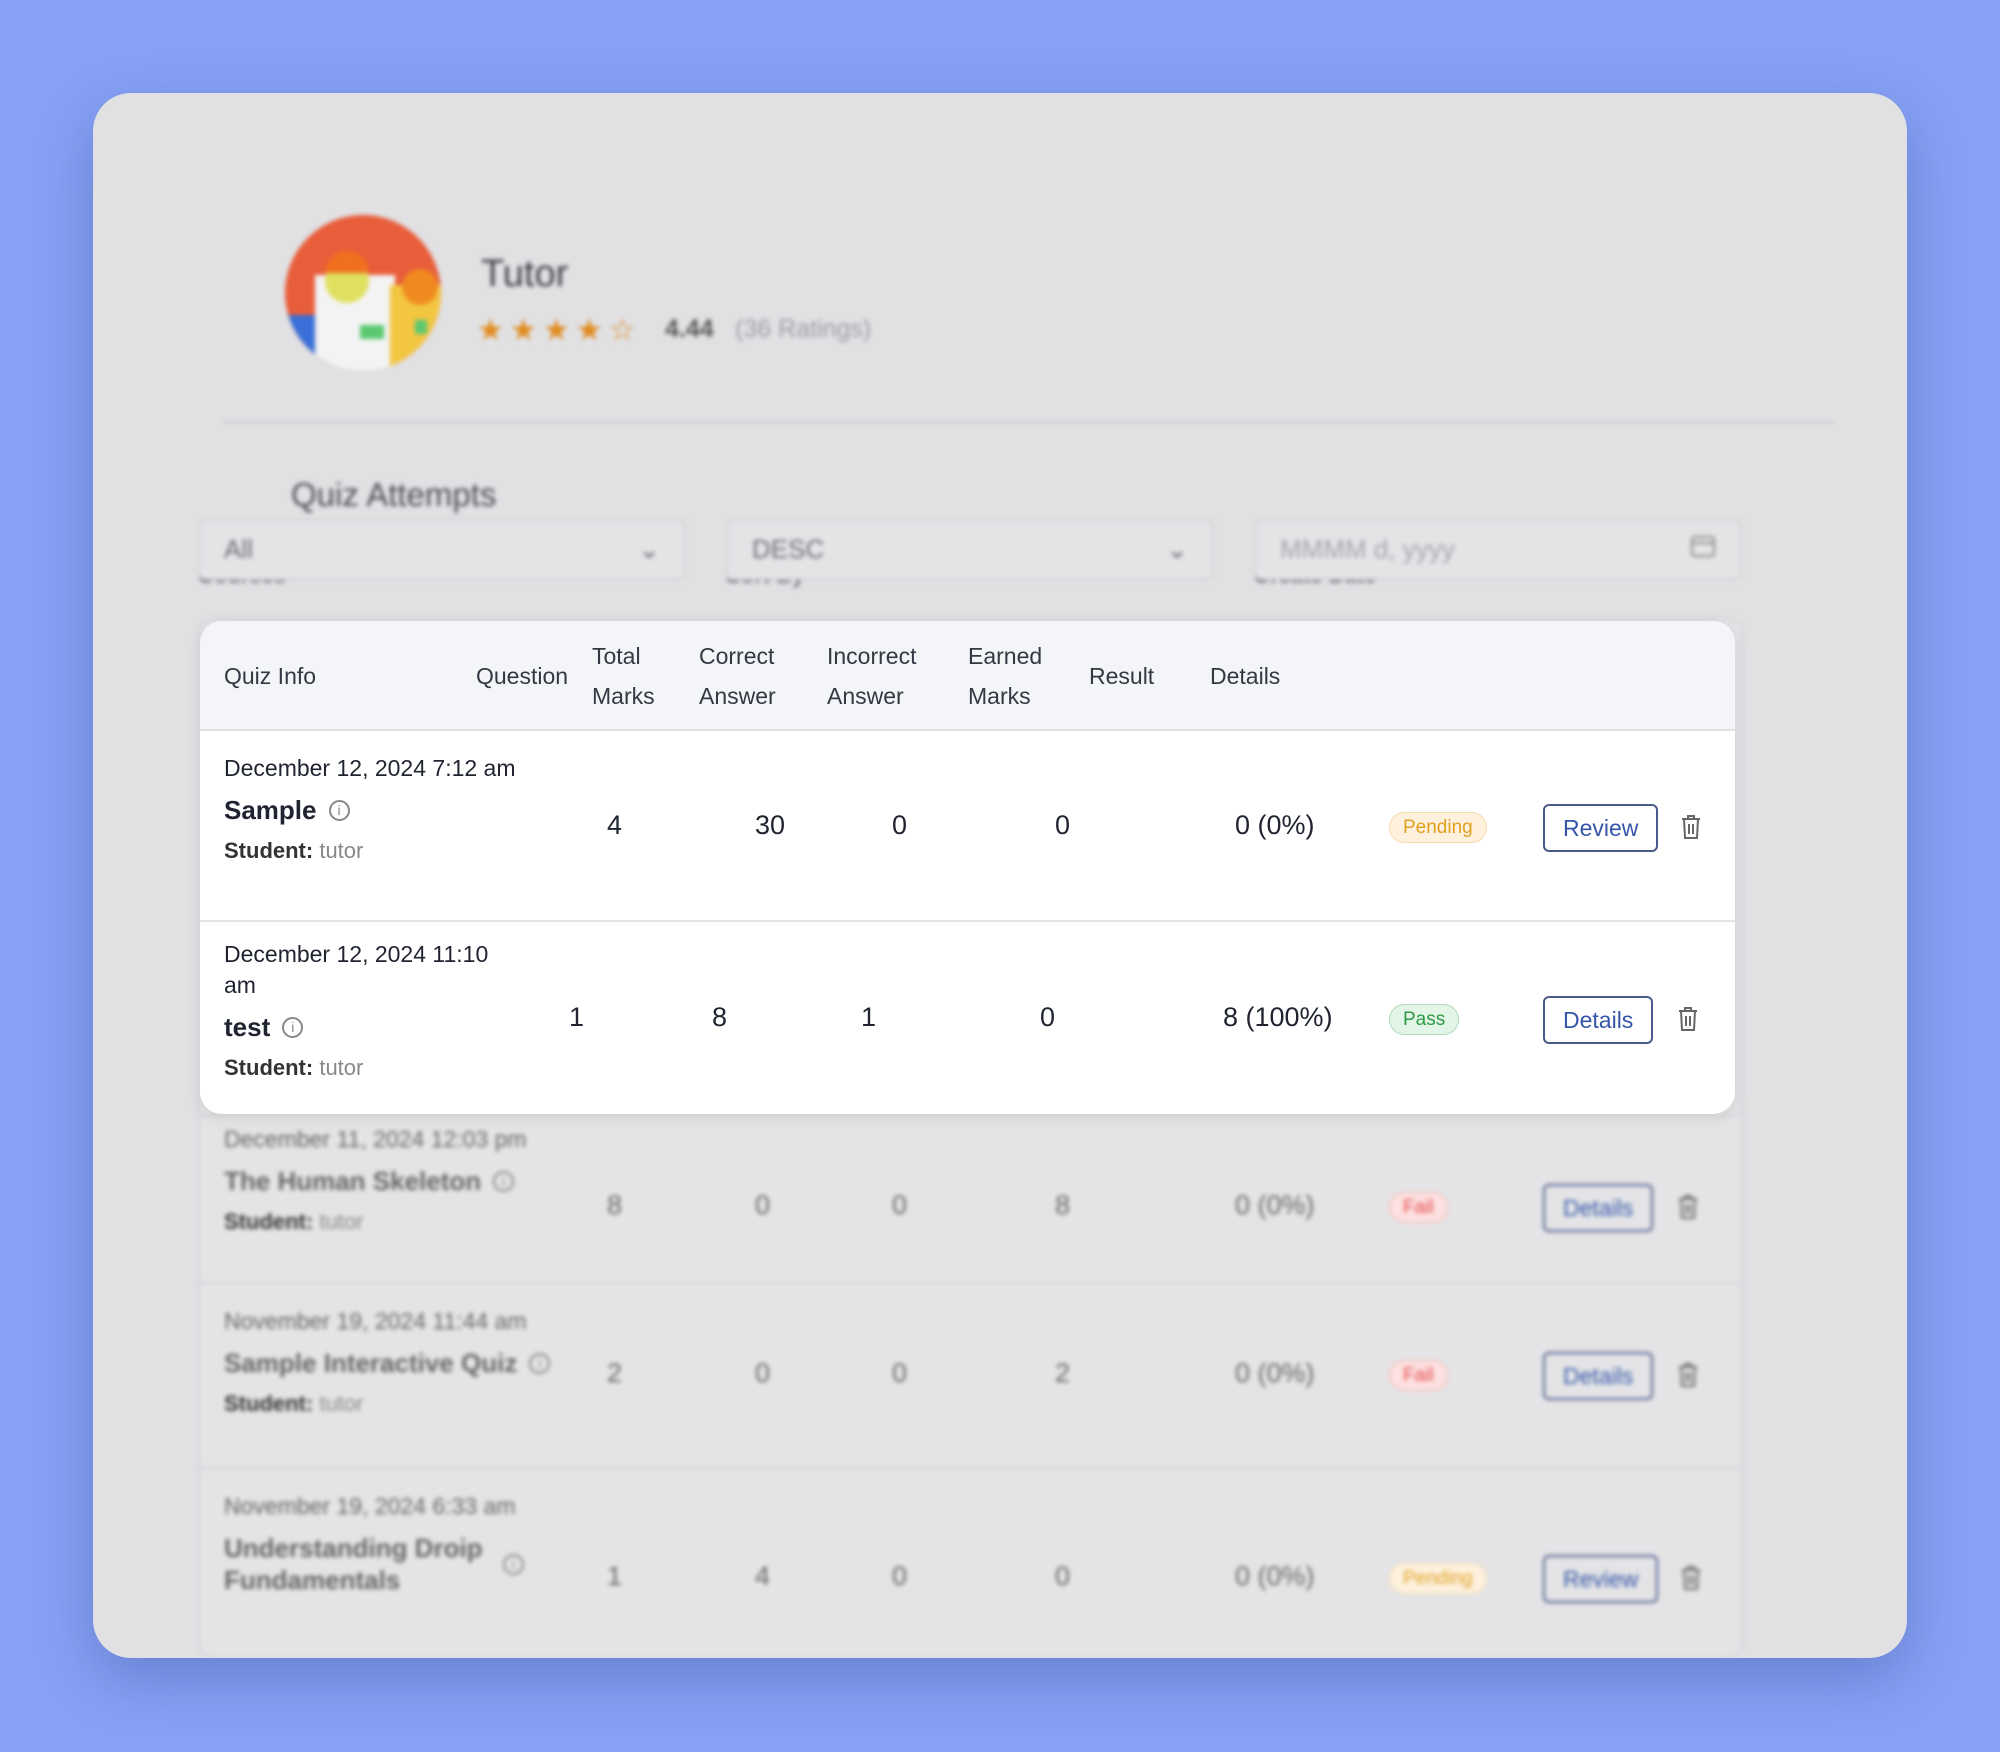 This screenshot has width=2000, height=1752. Describe the element at coordinates (270, 810) in the screenshot. I see `quiz-name-text: Sample` at that location.